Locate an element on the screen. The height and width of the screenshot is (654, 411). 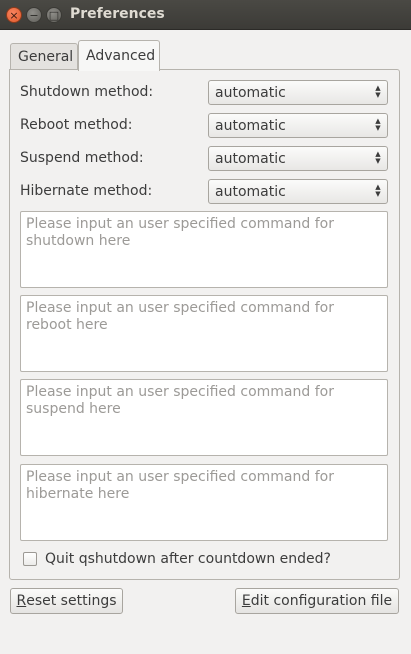
maximize-icon: □ is located at coordinates (54, 15).